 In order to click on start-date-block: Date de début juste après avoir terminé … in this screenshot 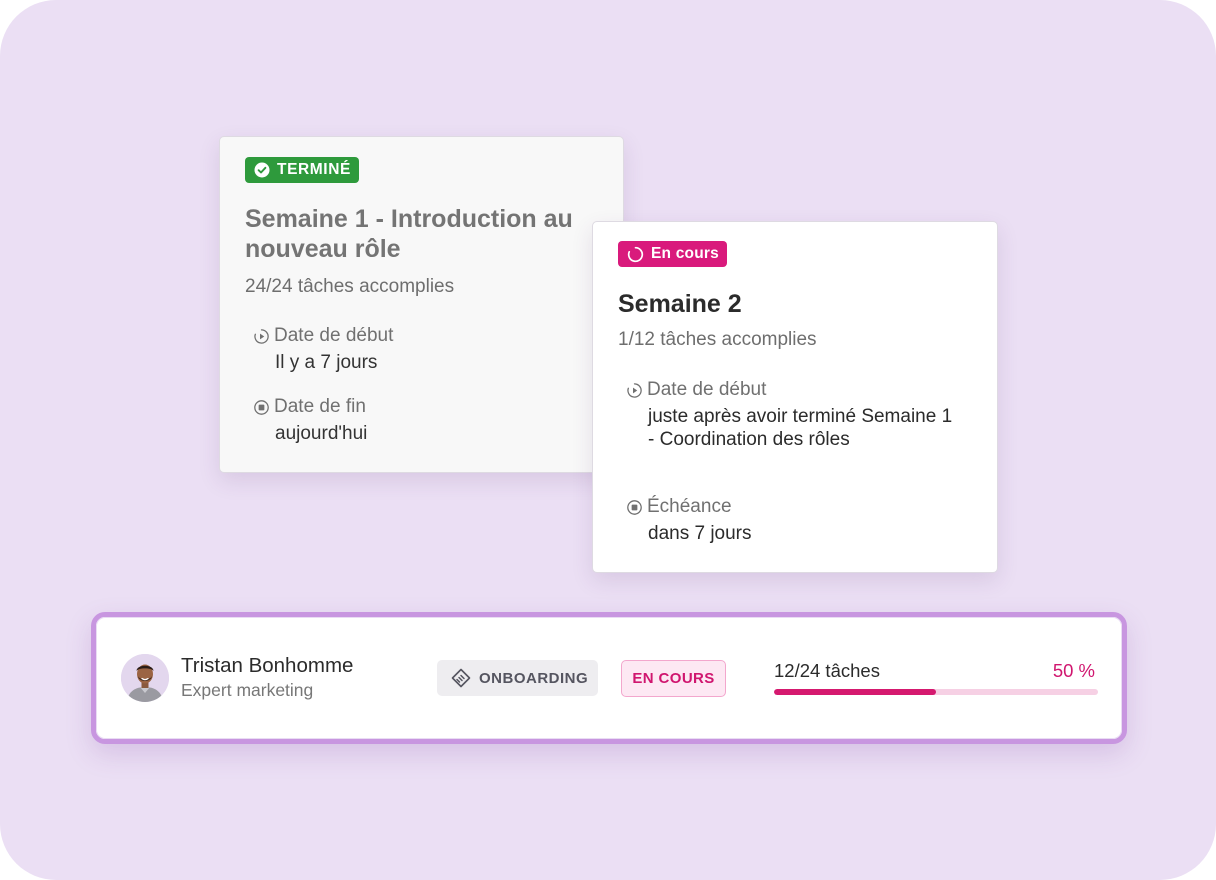, I will do `click(791, 415)`.